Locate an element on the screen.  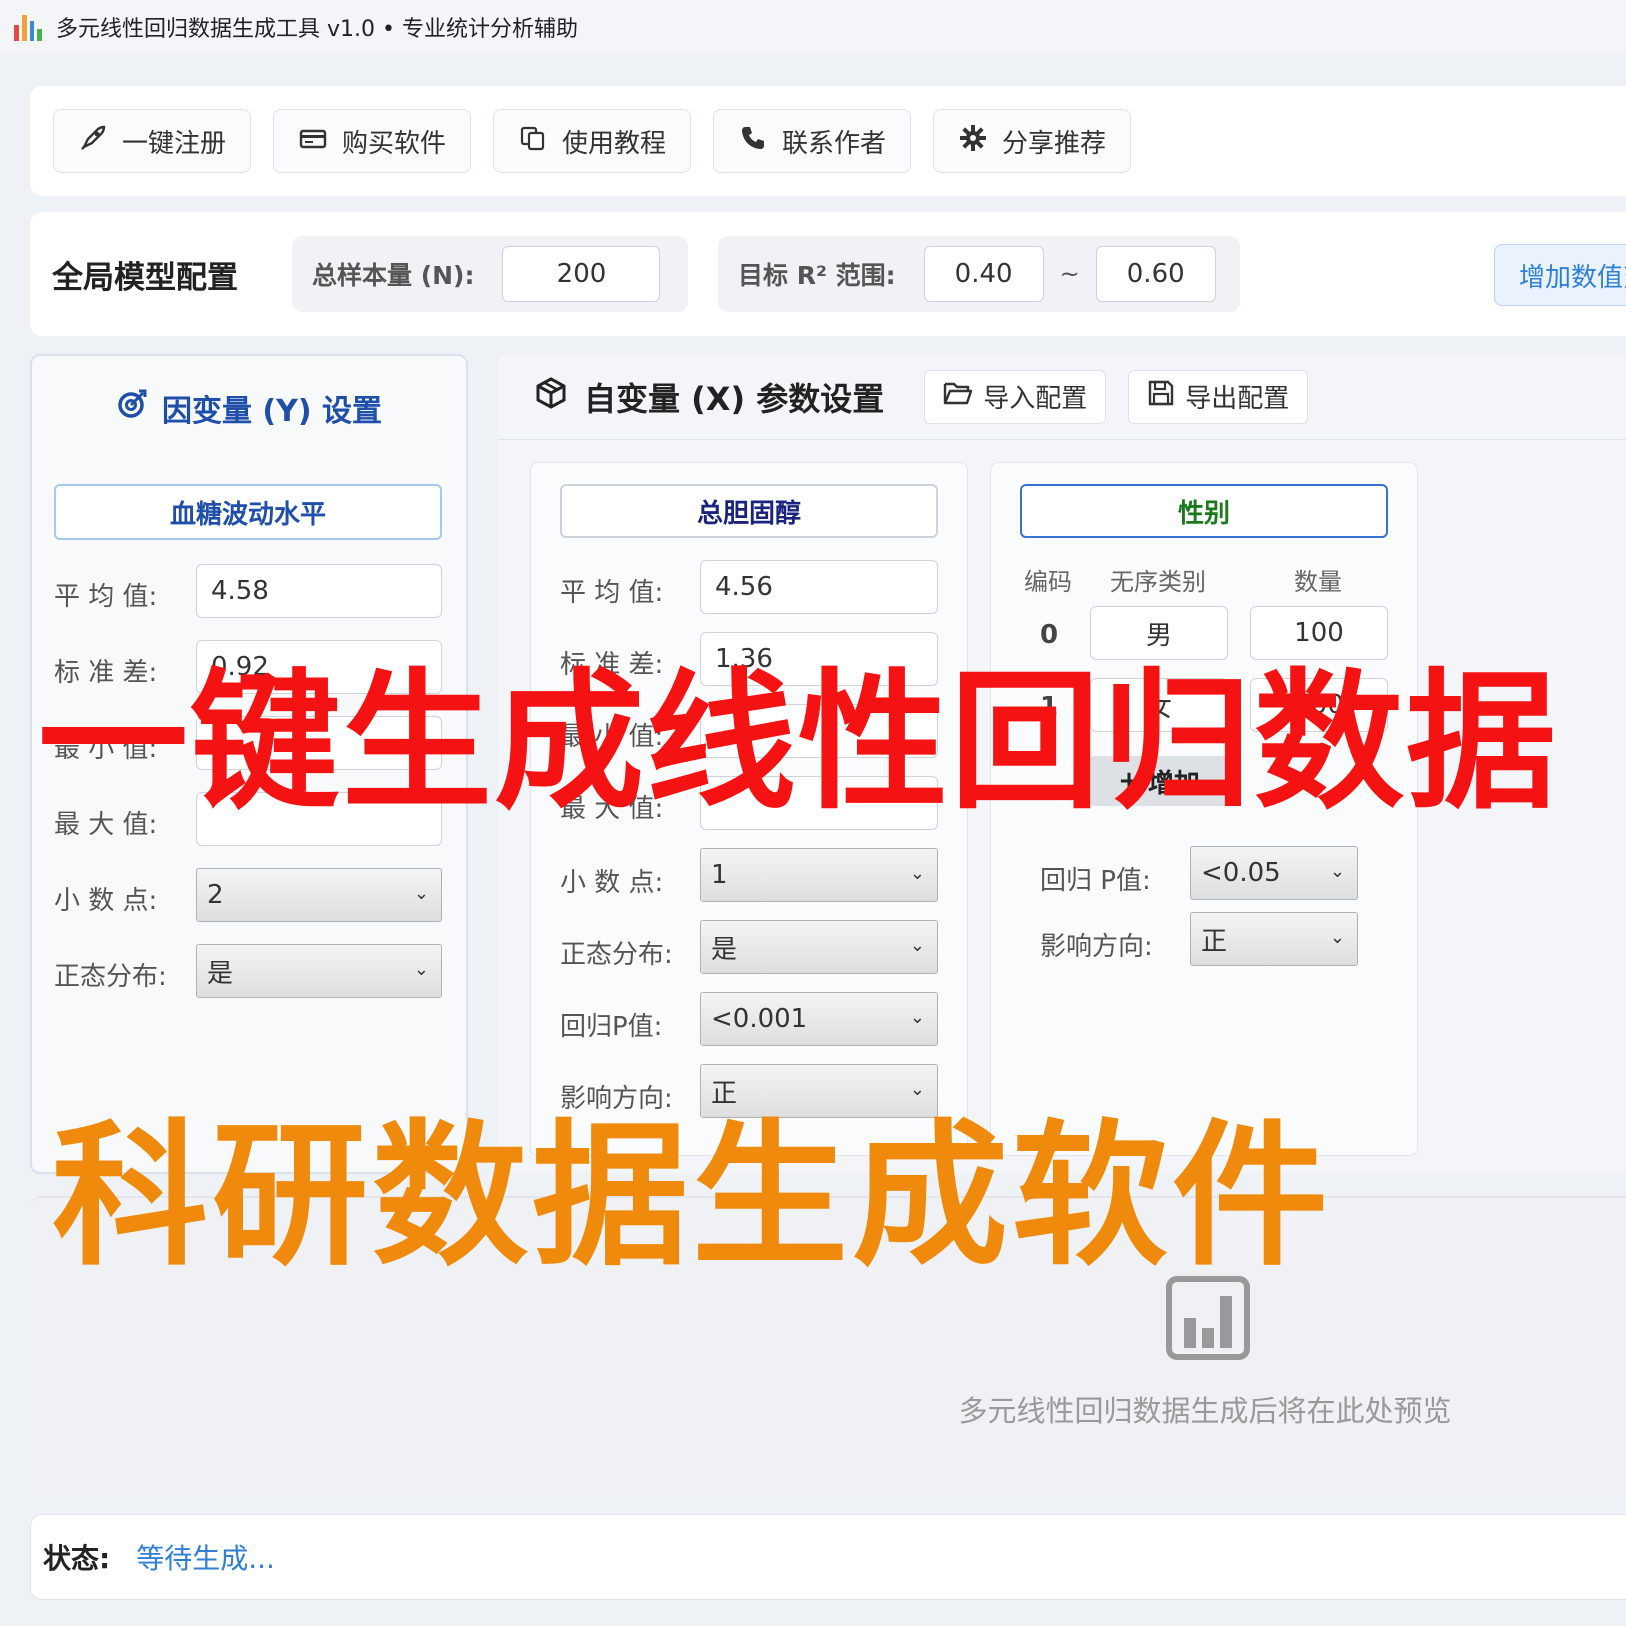
toolbar: 一键注册 购买软件 使用教程 联系作者 分享推荐 is located at coordinates (828, 141).